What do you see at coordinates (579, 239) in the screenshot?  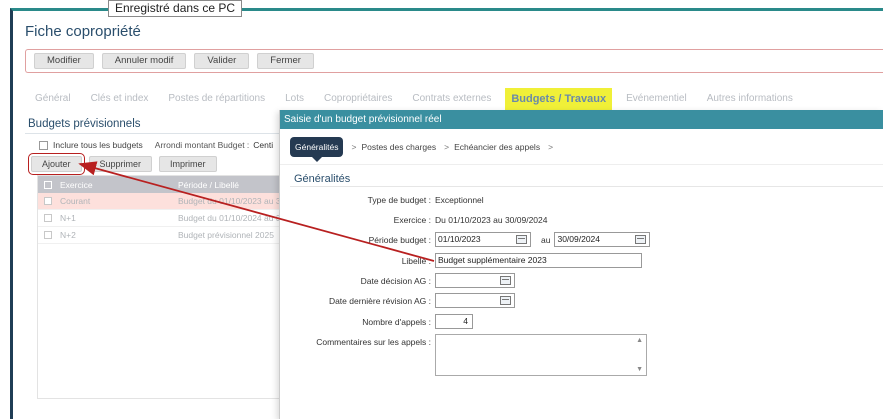 I see `periode-end-value: 30/09/2024` at bounding box center [579, 239].